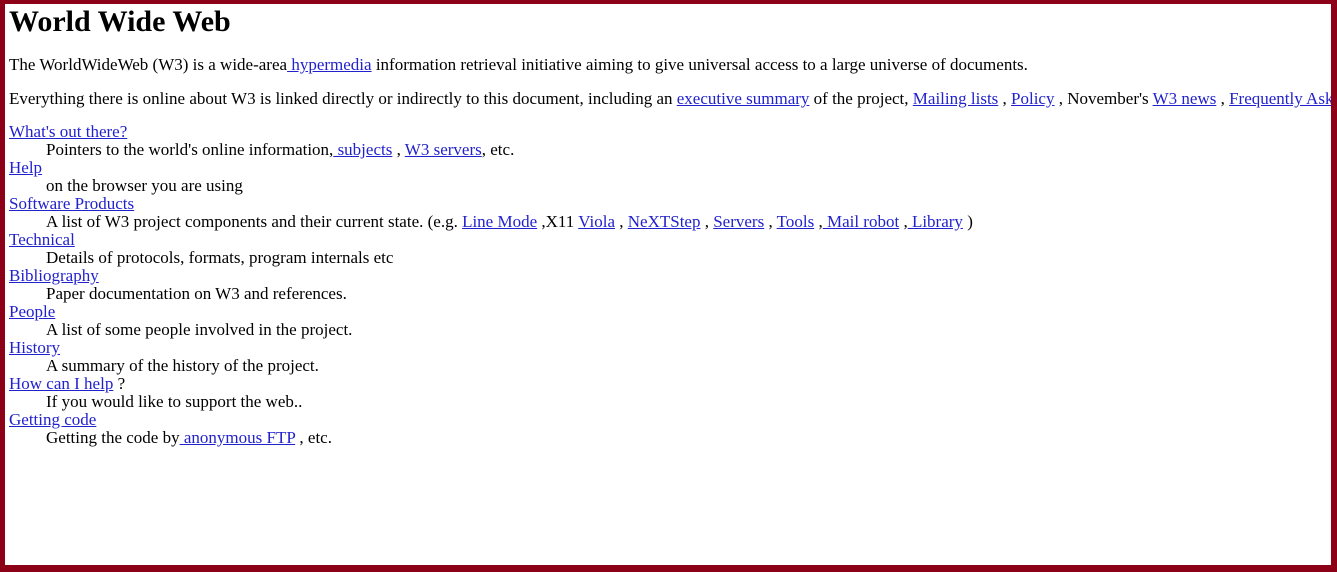 Image resolution: width=1337 pixels, height=572 pixels. Describe the element at coordinates (52, 419) in the screenshot. I see `topic-link: Getting code` at that location.